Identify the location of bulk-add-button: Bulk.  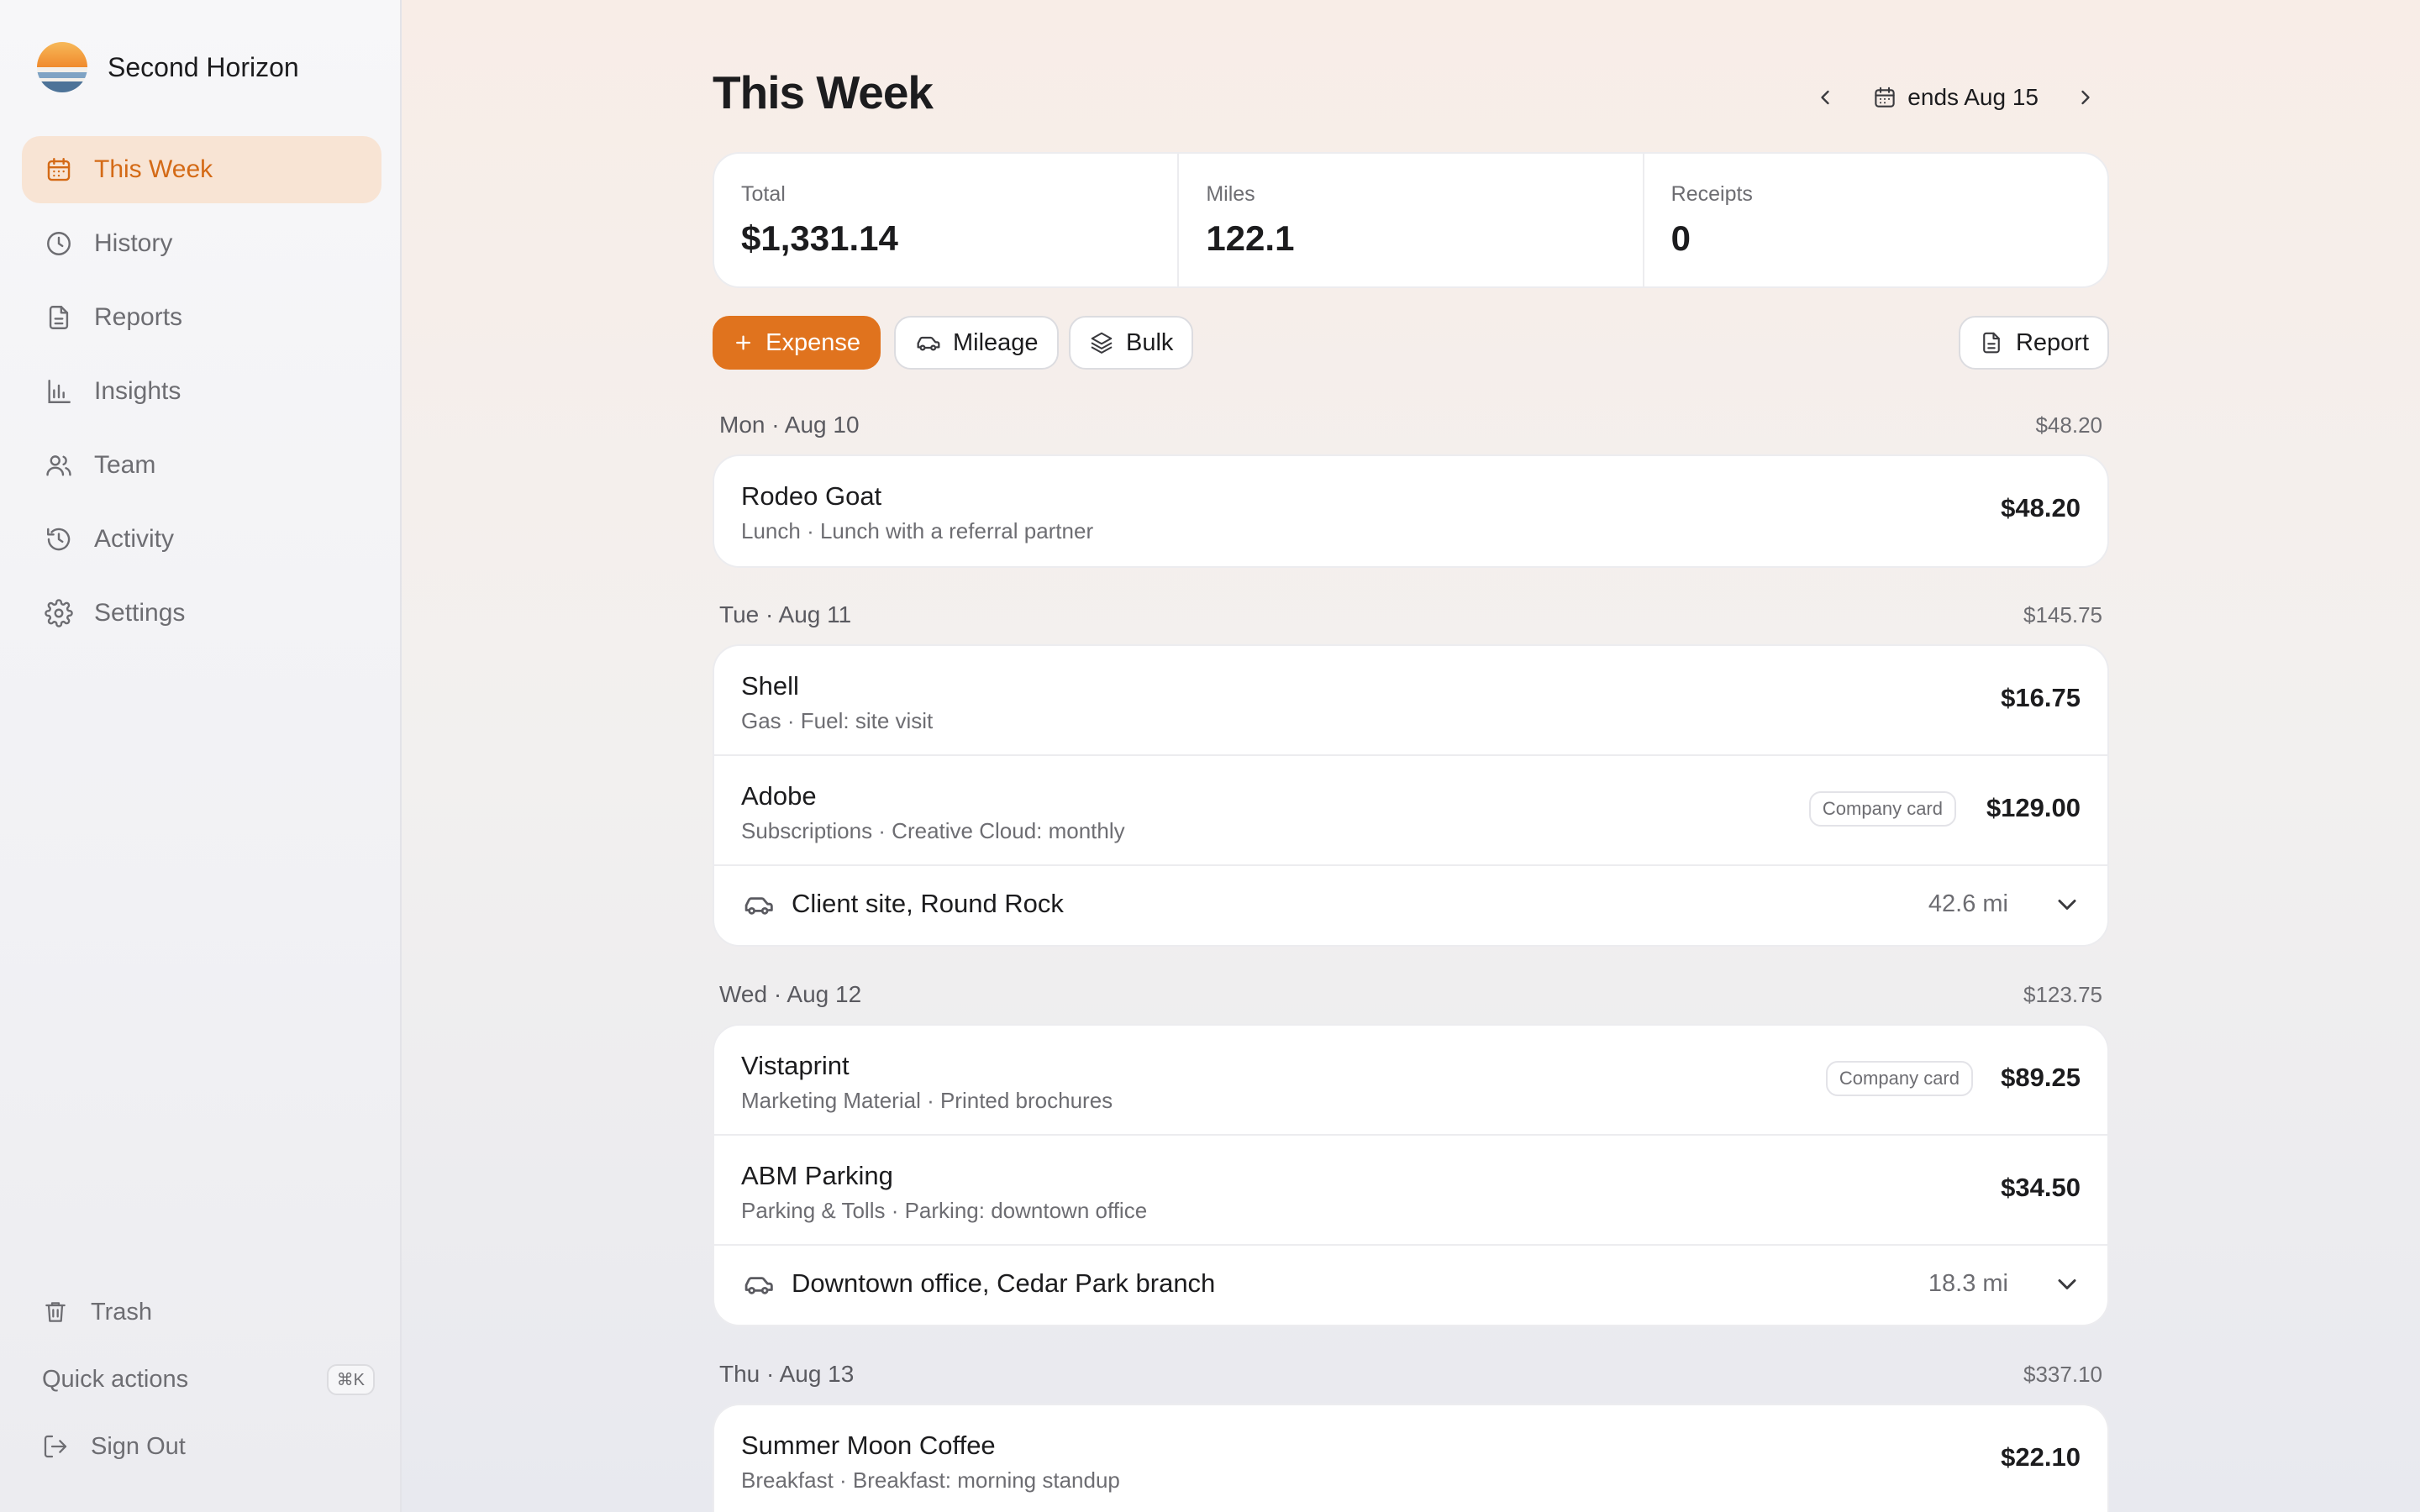
(1132, 343).